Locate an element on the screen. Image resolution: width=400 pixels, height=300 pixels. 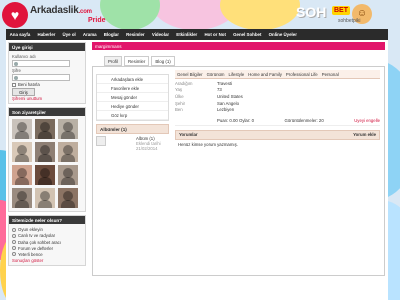
nav-item-blogs: Bloglar is located at coordinates (111, 34).